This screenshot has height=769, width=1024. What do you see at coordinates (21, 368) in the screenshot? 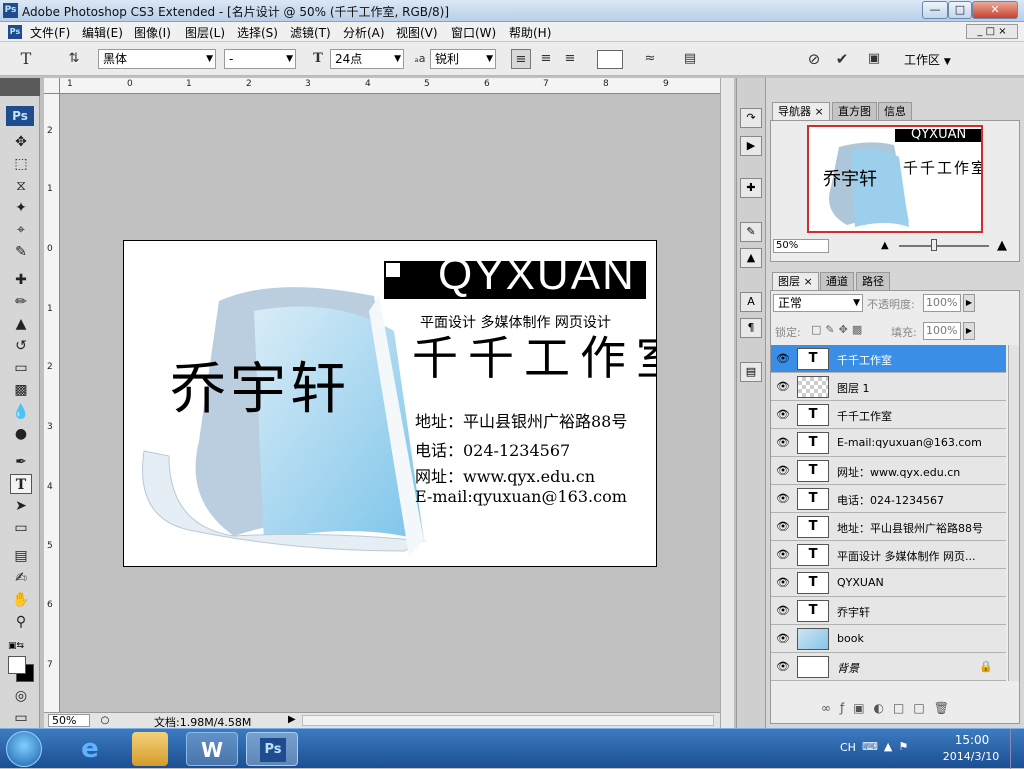
I see `eraser-tool-icon: ▭` at bounding box center [21, 368].